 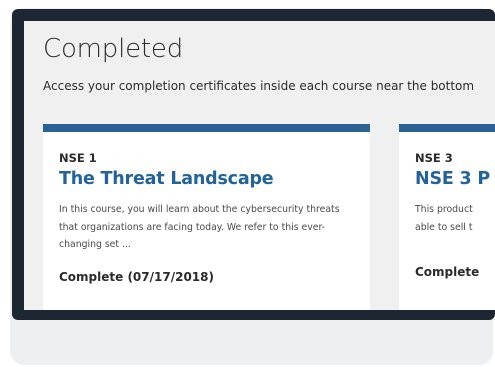 I want to click on course-code: NSE 3, so click(x=434, y=158).